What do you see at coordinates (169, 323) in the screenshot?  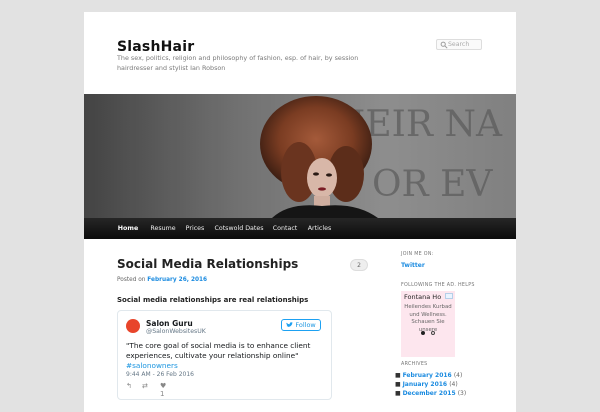 I see `tweet-author-name: Salon Guru` at bounding box center [169, 323].